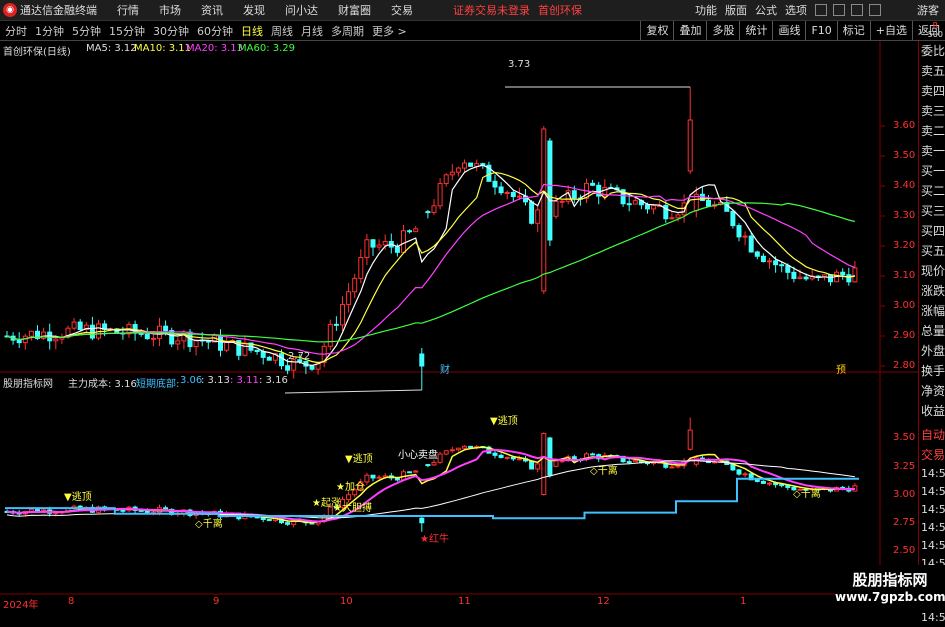  I want to click on sub-value-4: : 3.16, so click(273, 380).